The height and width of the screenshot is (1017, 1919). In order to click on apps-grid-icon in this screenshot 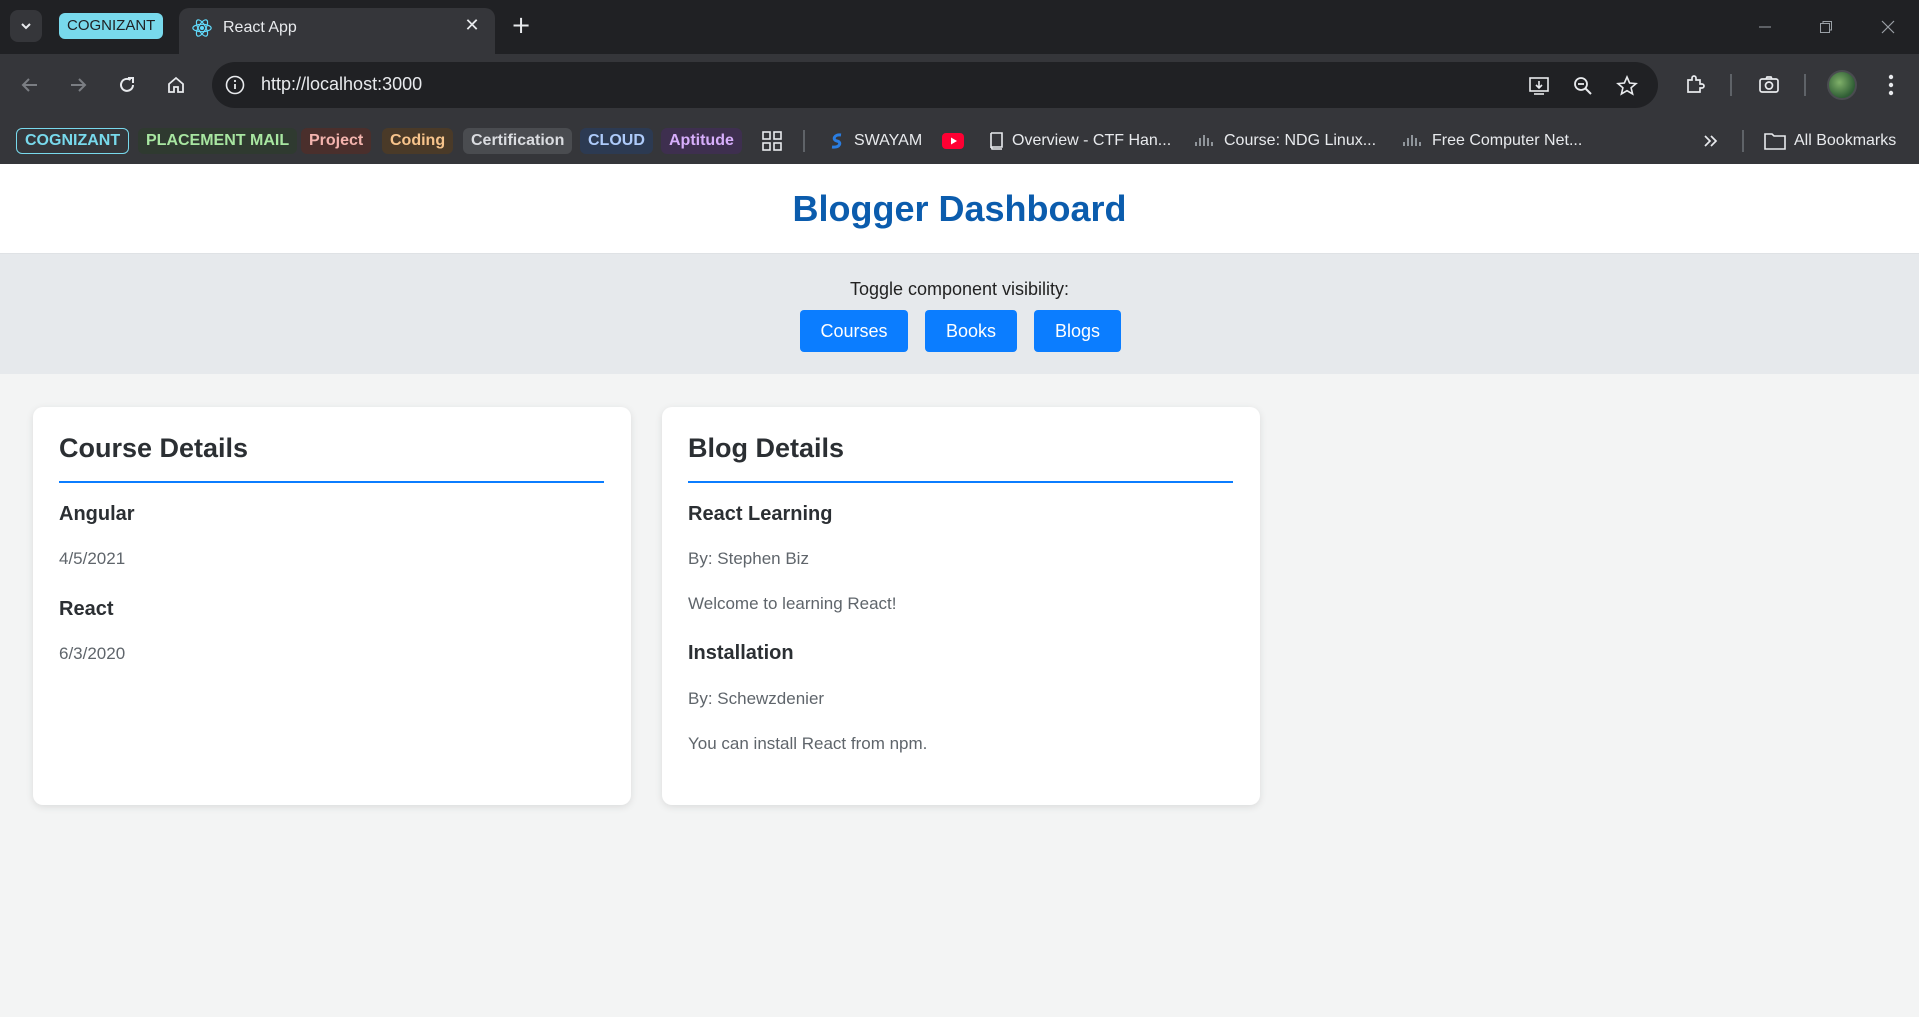, I will do `click(772, 141)`.